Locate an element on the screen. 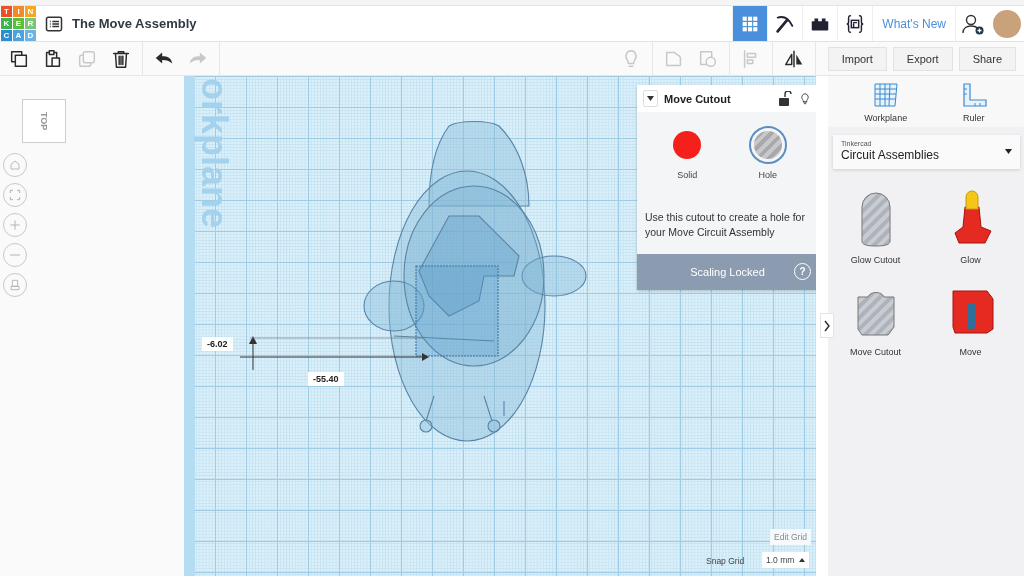 This screenshot has width=1024, height=576. inspector-description: Use this cutout to create a hole for your Move Circuit Assembly is located at coordinates (725, 225).